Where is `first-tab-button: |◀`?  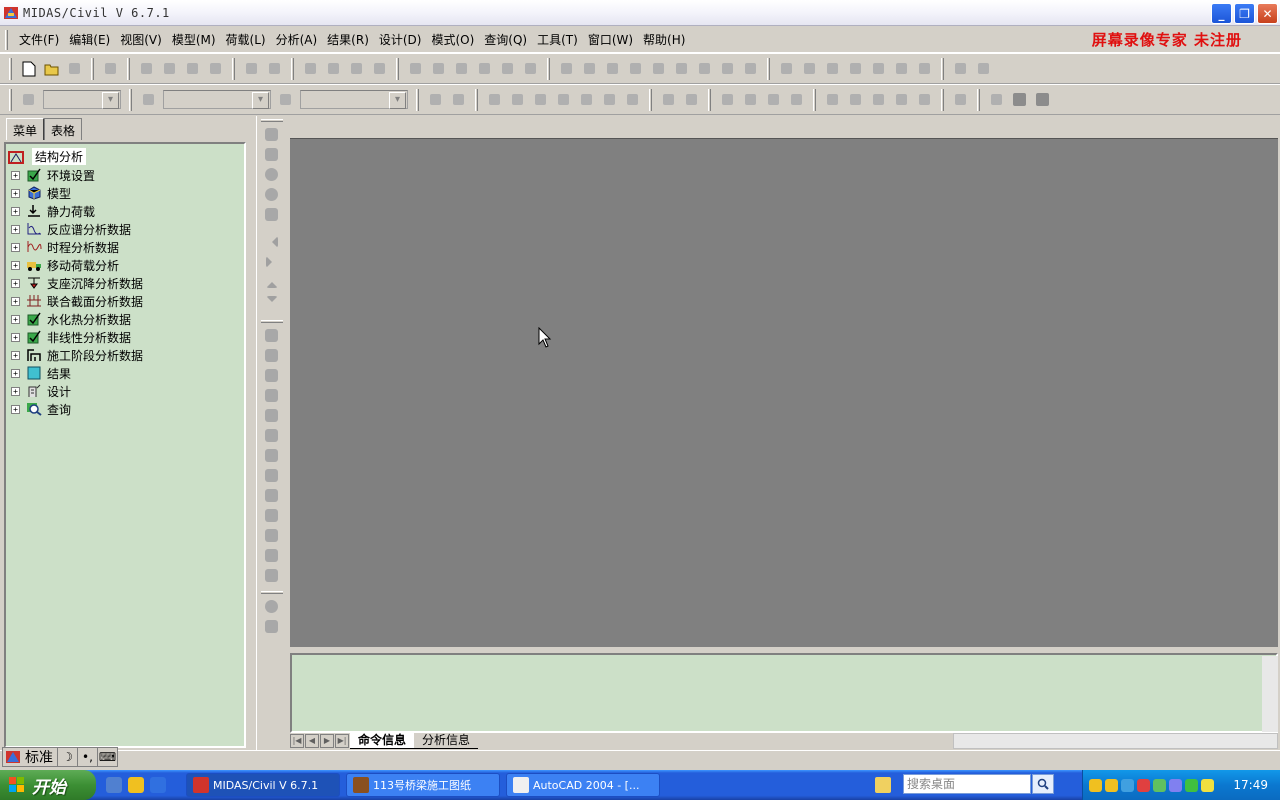
first-tab-button: |◀ is located at coordinates (297, 741).